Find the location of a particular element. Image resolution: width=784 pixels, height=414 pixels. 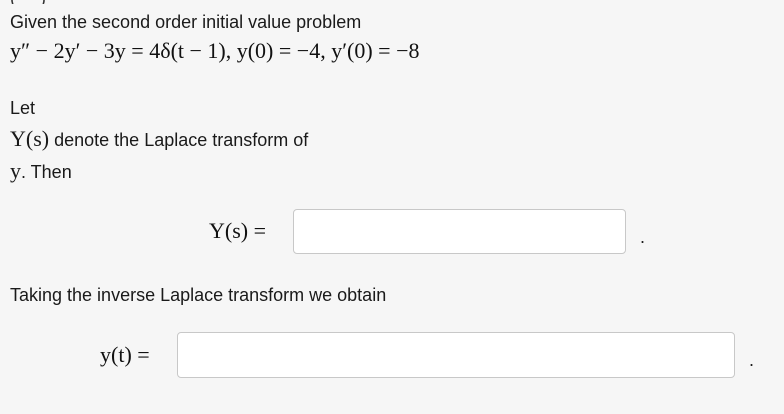

clipped-previous-text: ( - ) - is located at coordinates (70, 2).